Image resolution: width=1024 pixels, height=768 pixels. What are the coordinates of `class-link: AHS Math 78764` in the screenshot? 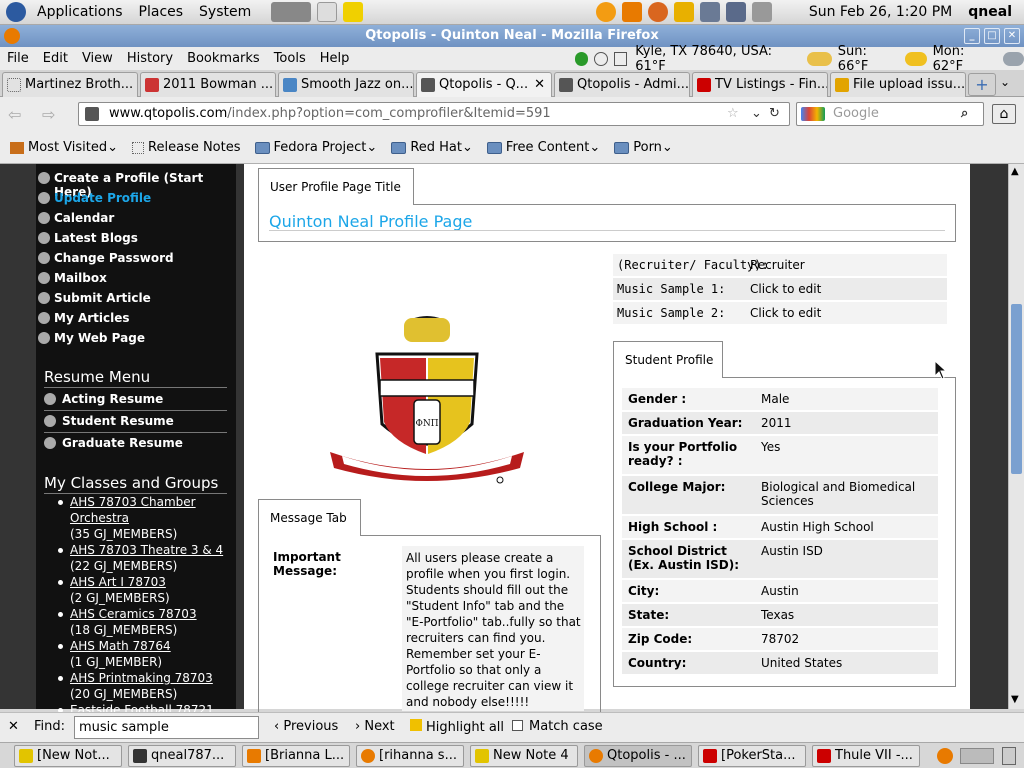 It's located at (120, 646).